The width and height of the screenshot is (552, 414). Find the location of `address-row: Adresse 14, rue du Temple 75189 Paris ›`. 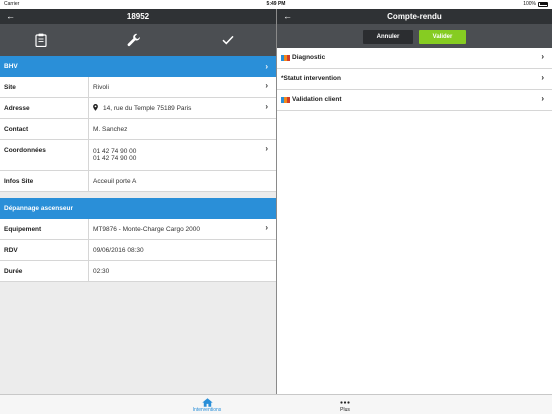

address-row: Adresse 14, rue du Temple 75189 Paris › is located at coordinates (138, 108).